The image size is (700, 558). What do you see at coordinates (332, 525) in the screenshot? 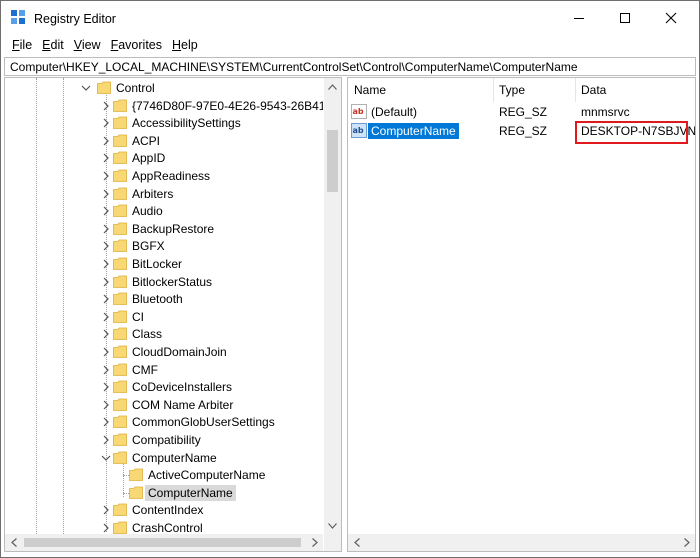
I see `scroll-down-icon` at bounding box center [332, 525].